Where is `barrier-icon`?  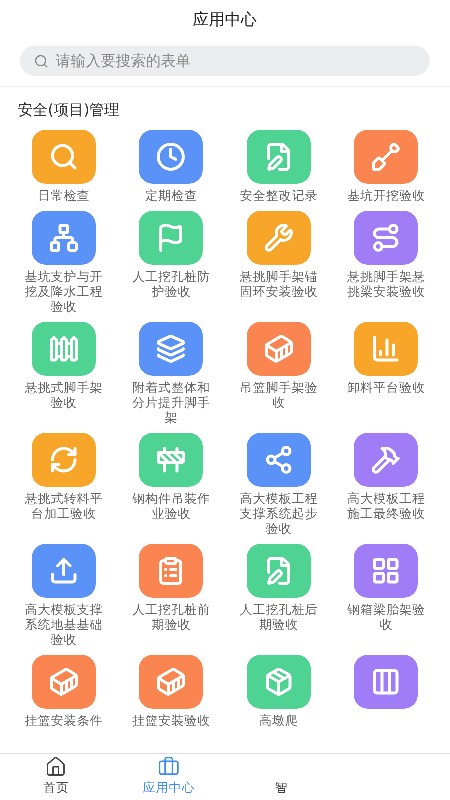 barrier-icon is located at coordinates (171, 460).